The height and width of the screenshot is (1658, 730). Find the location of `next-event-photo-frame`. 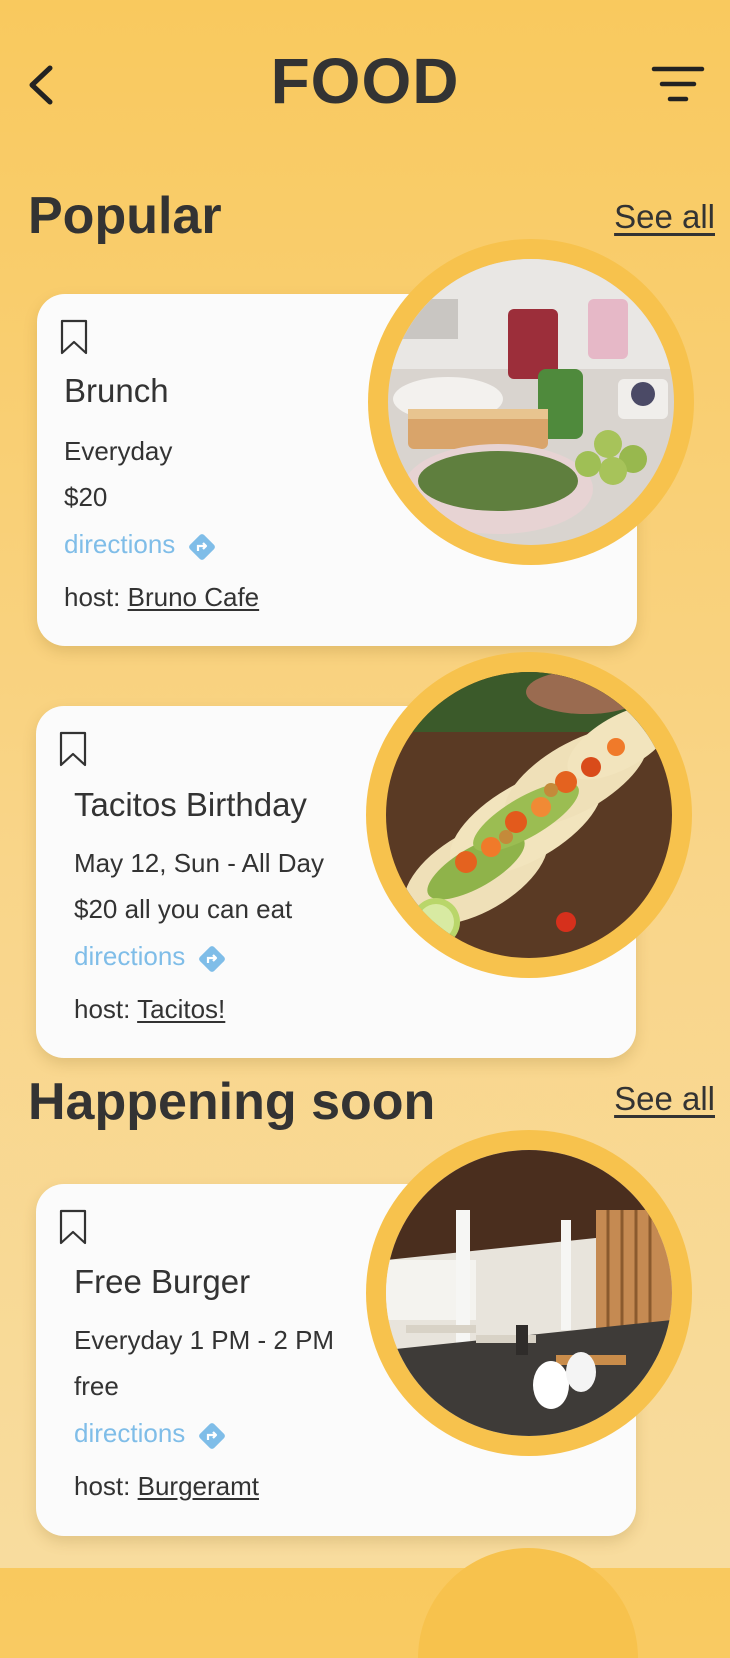

next-event-photo-frame is located at coordinates (528, 1603).